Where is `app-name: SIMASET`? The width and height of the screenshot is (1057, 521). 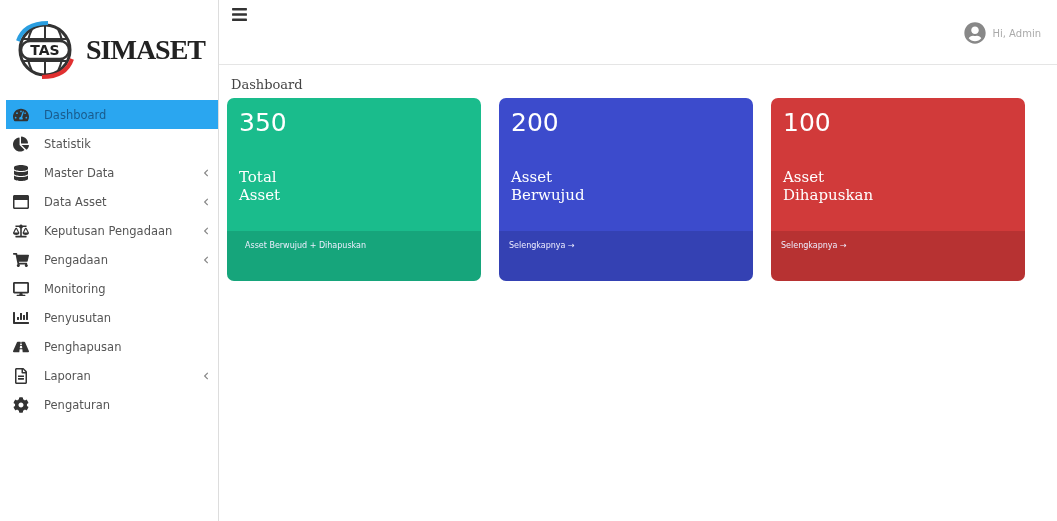
app-name: SIMASET is located at coordinates (146, 50).